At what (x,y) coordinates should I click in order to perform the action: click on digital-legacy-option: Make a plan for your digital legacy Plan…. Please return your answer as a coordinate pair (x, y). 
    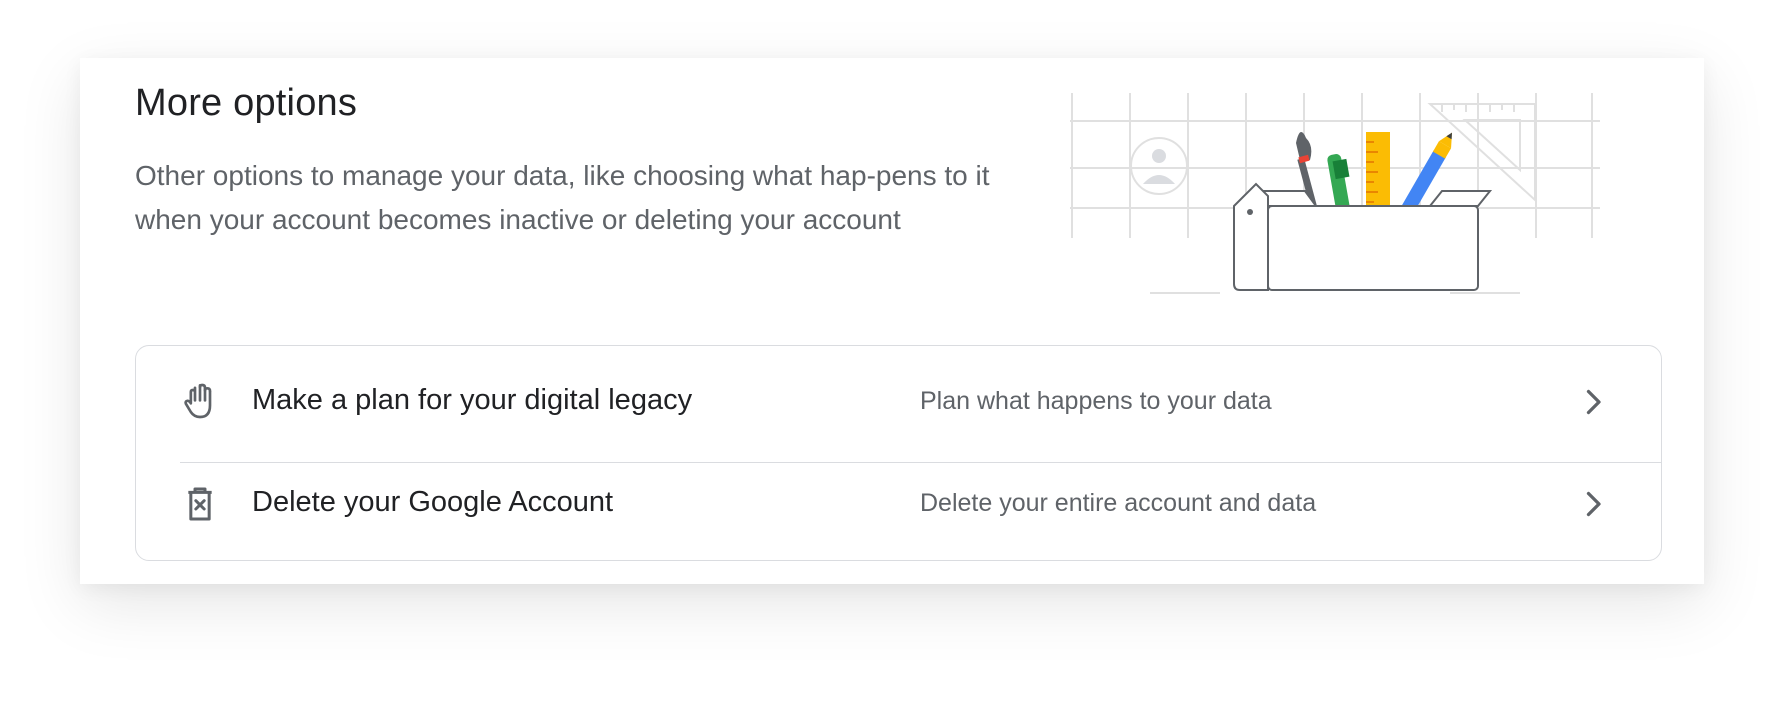
    Looking at the image, I should click on (898, 402).